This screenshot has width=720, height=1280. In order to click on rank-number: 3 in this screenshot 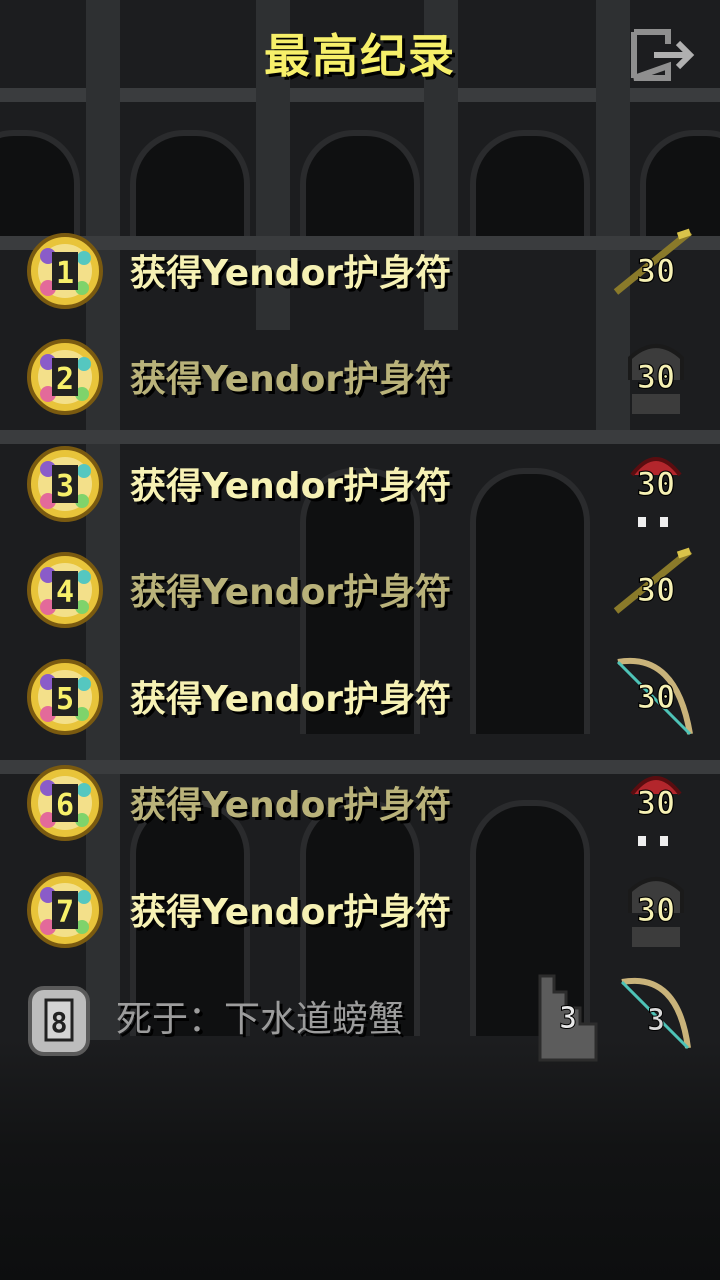, I will do `click(65, 486)`.